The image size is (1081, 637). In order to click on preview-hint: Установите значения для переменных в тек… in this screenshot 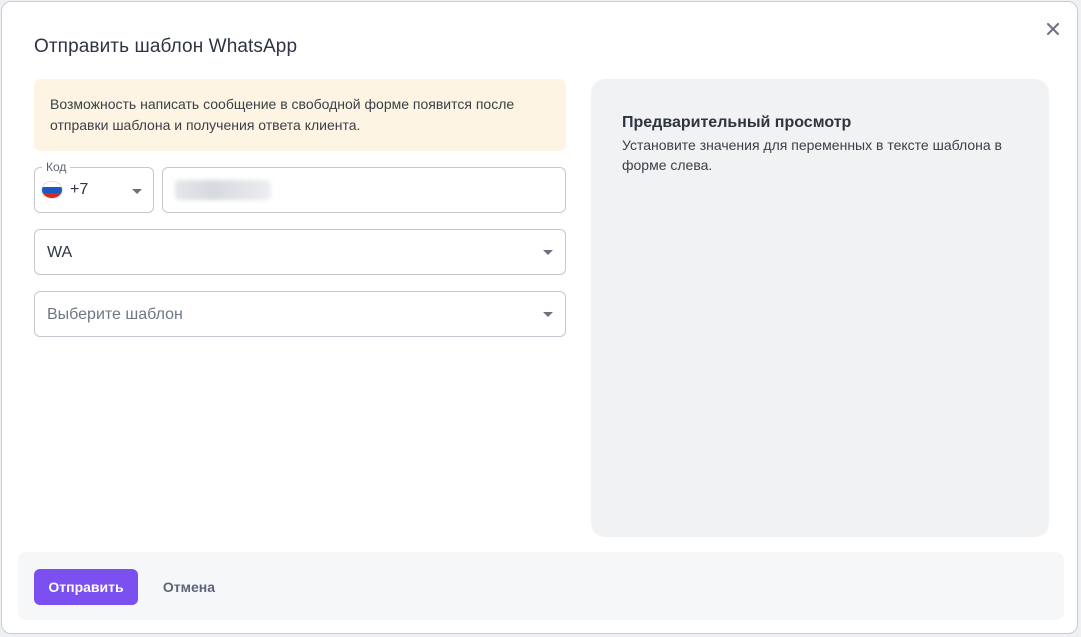, I will do `click(812, 155)`.